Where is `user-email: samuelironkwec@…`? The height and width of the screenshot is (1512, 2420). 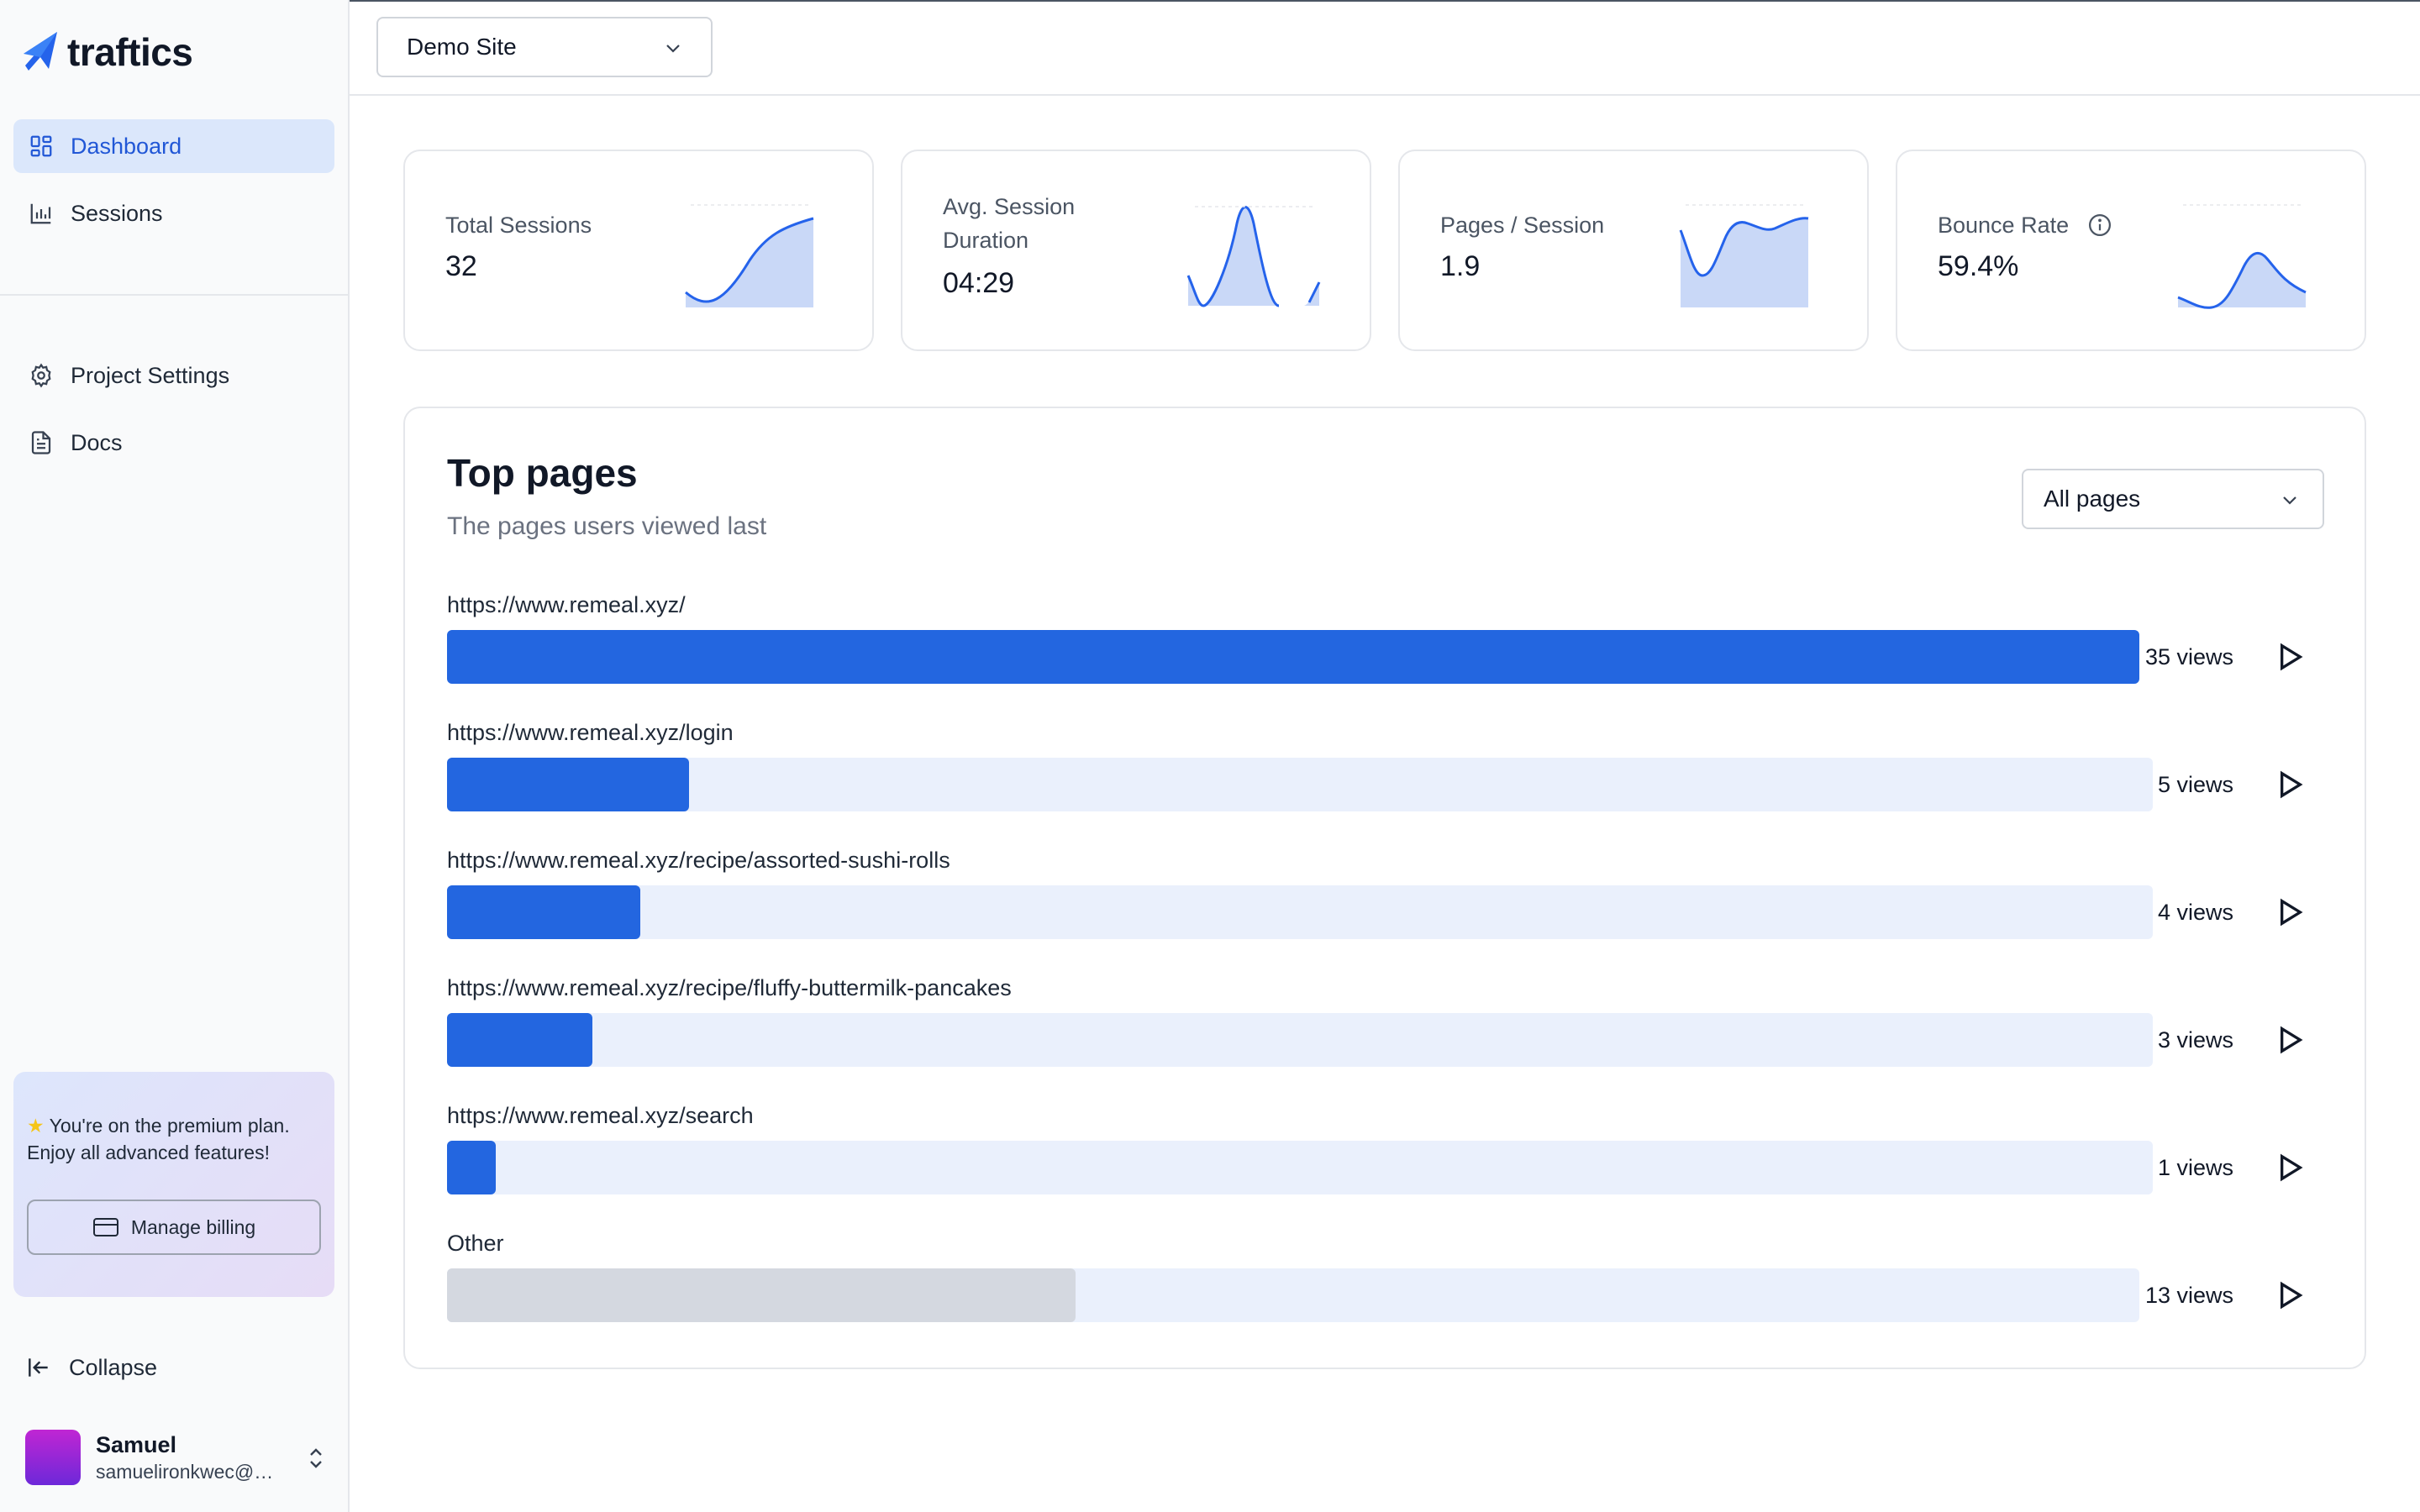 user-email: samuelironkwec@… is located at coordinates (185, 1472).